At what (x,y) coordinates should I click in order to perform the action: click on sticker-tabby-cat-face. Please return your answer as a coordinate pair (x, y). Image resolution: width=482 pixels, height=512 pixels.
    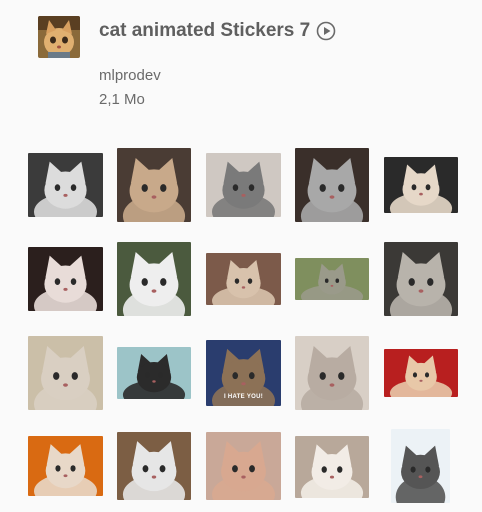
    Looking at the image, I should click on (154, 185).